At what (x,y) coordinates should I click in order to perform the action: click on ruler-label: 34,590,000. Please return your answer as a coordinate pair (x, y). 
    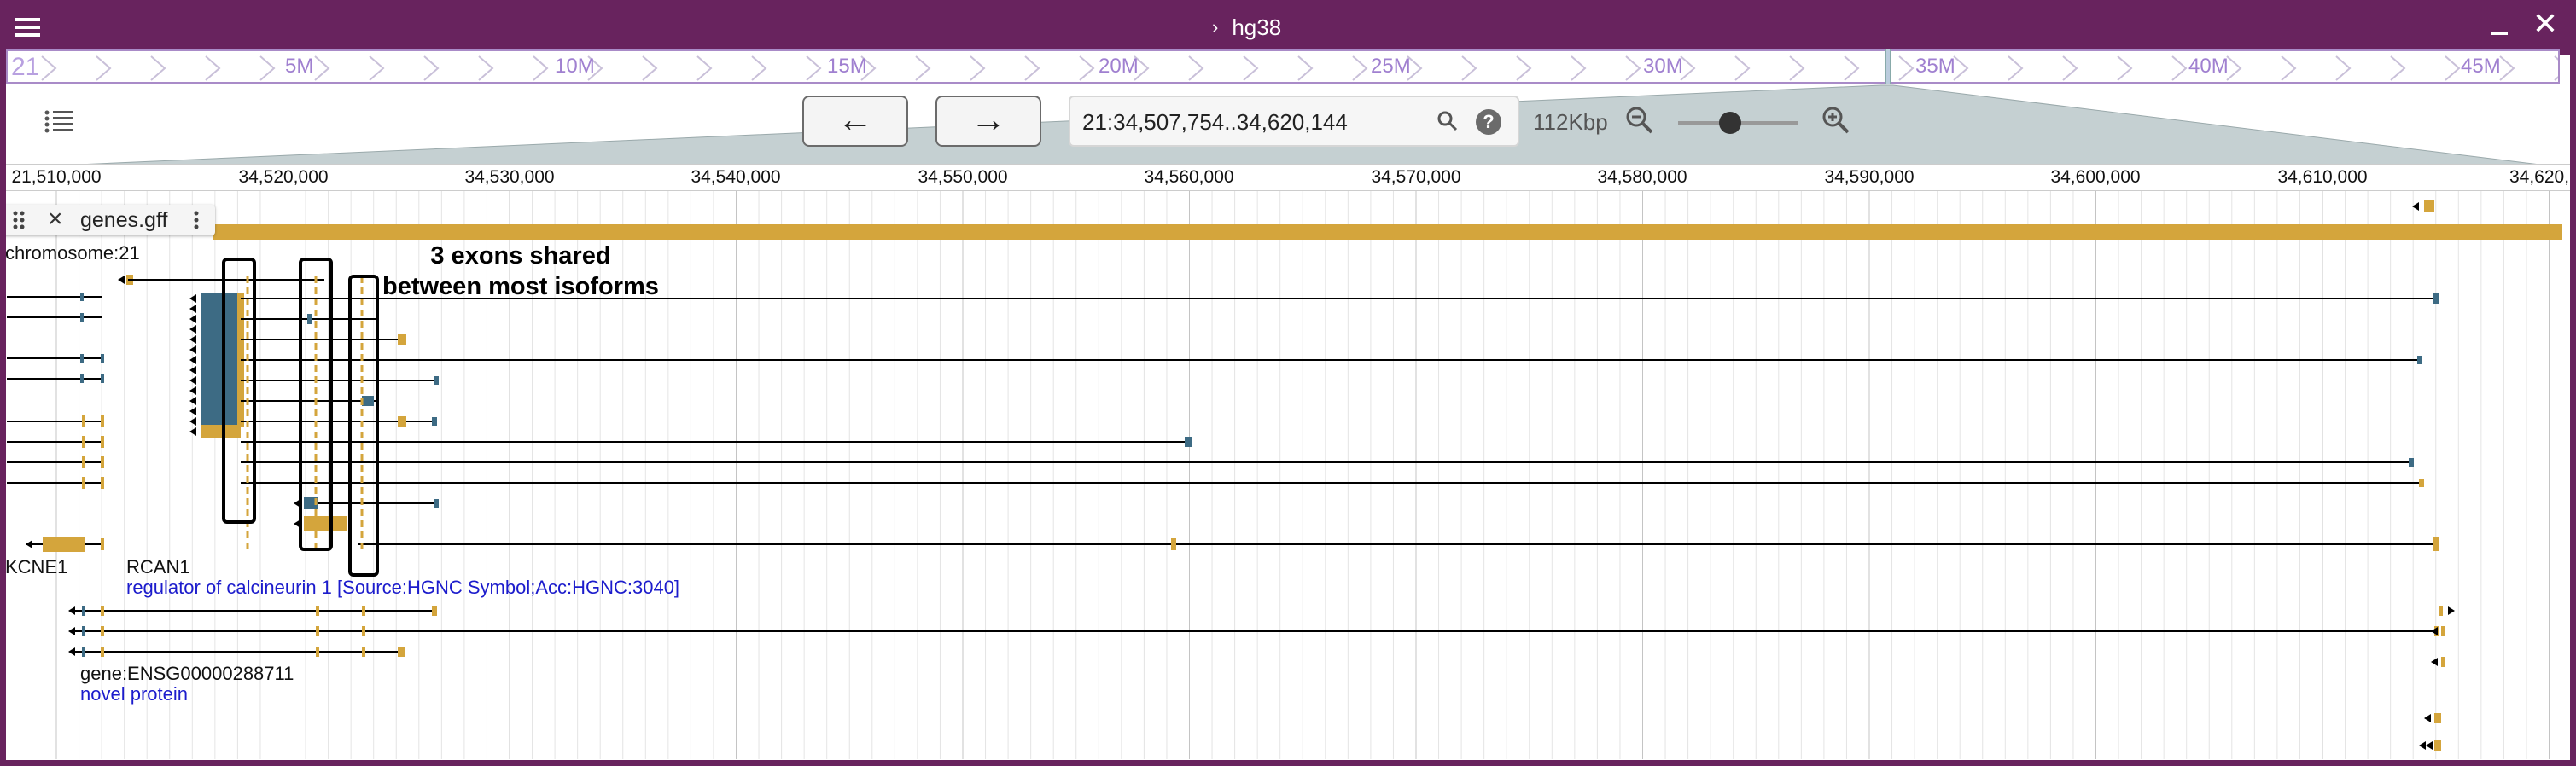
    Looking at the image, I should click on (1869, 177).